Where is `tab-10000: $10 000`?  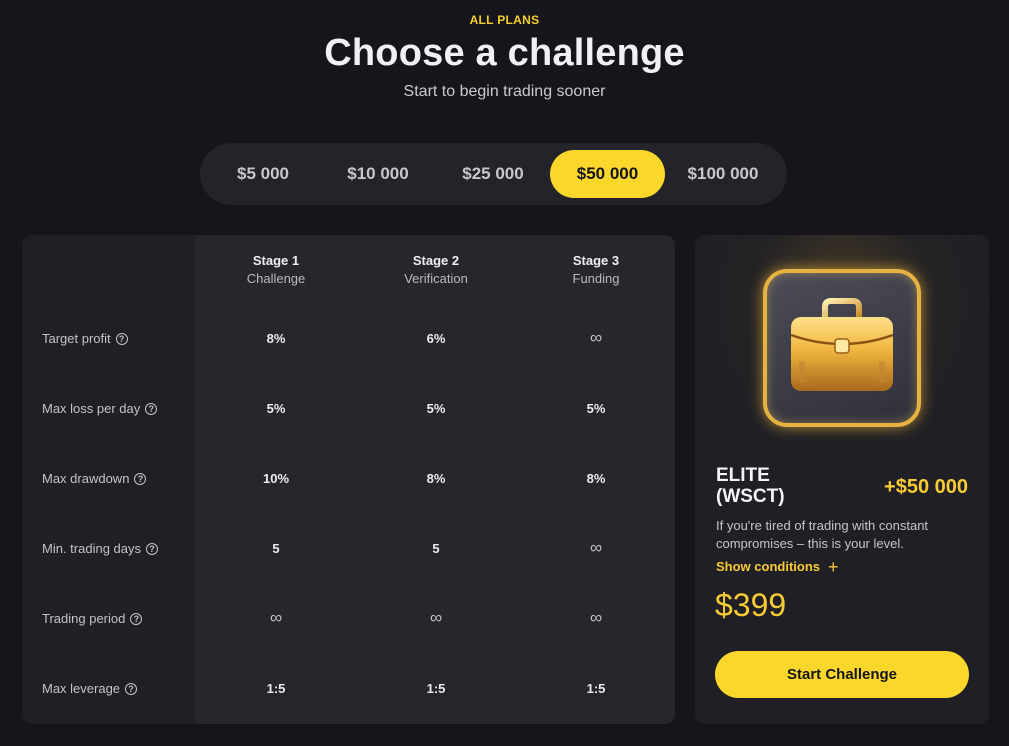 tab-10000: $10 000 is located at coordinates (378, 174).